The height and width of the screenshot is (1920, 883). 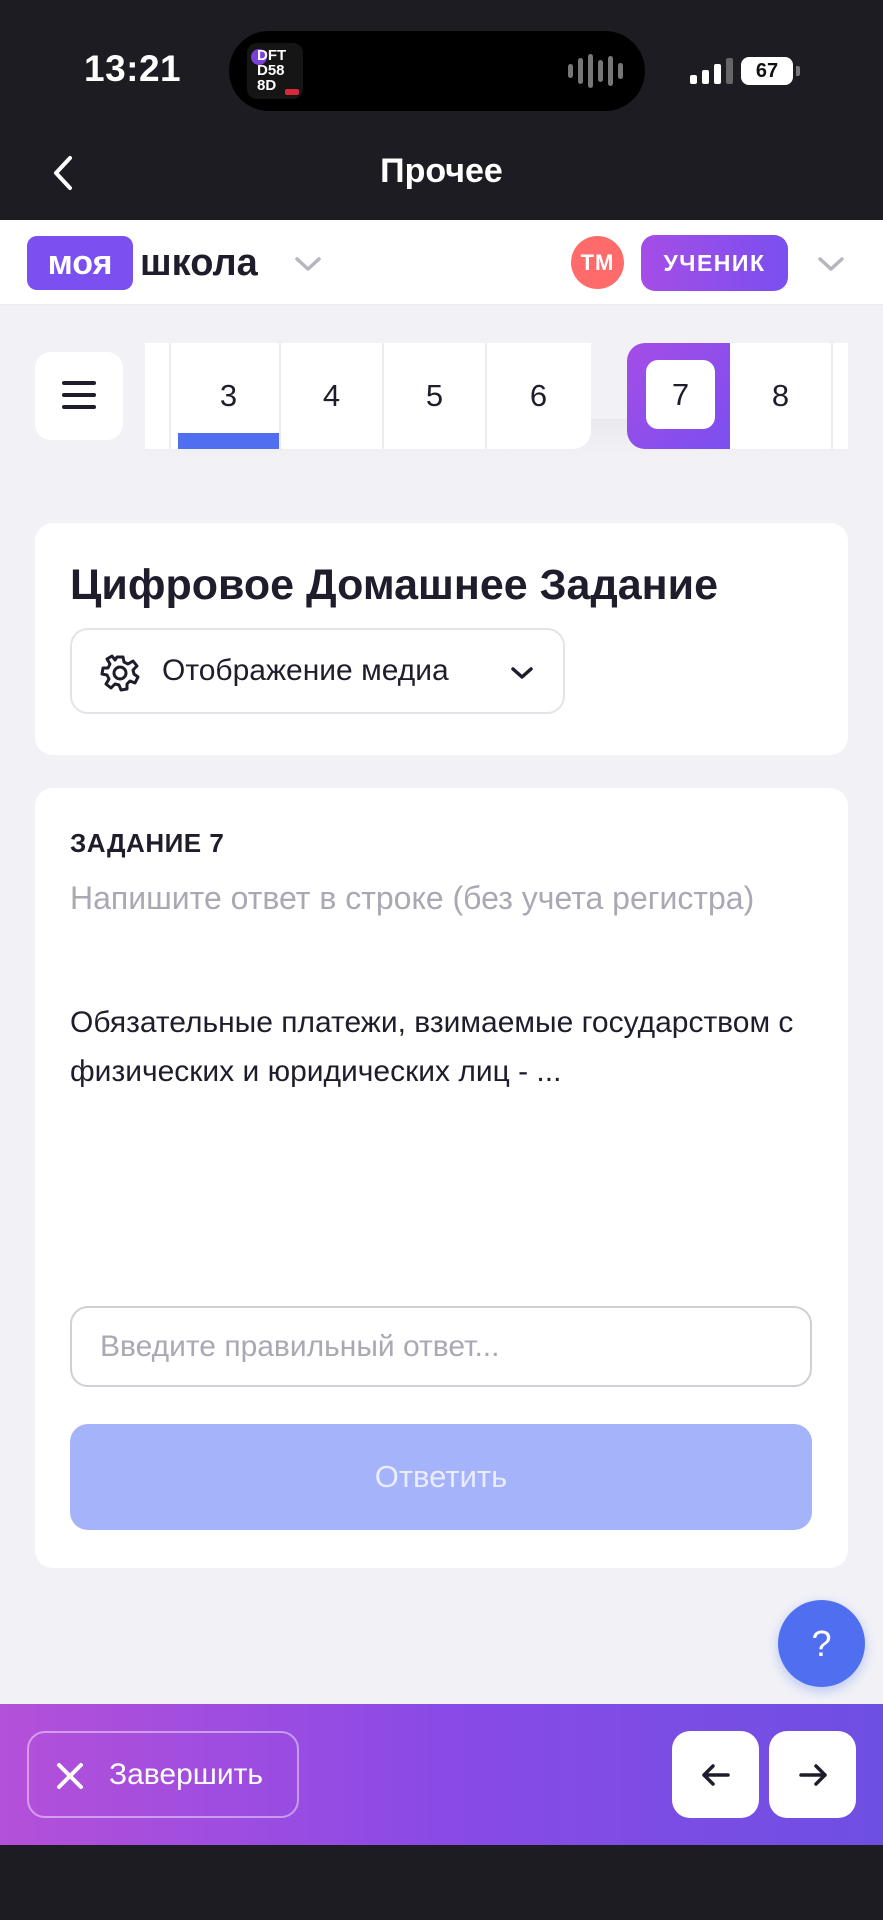 I want to click on page-tab: 6, so click(x=538, y=396).